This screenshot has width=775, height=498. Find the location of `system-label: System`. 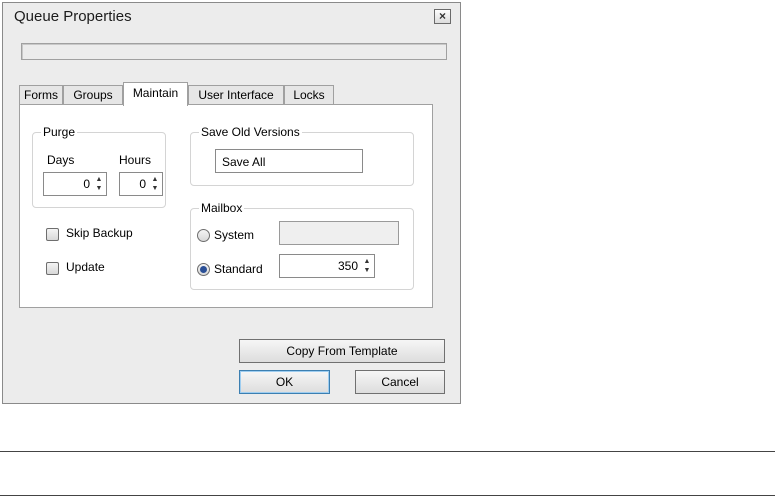

system-label: System is located at coordinates (234, 235).